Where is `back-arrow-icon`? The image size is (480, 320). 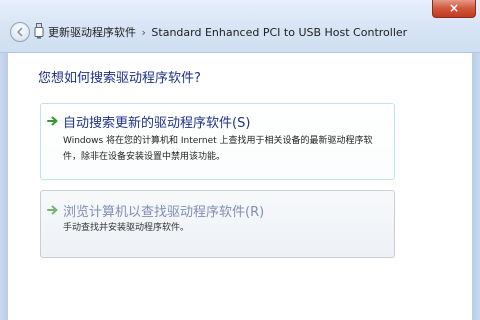 back-arrow-icon is located at coordinates (20, 32).